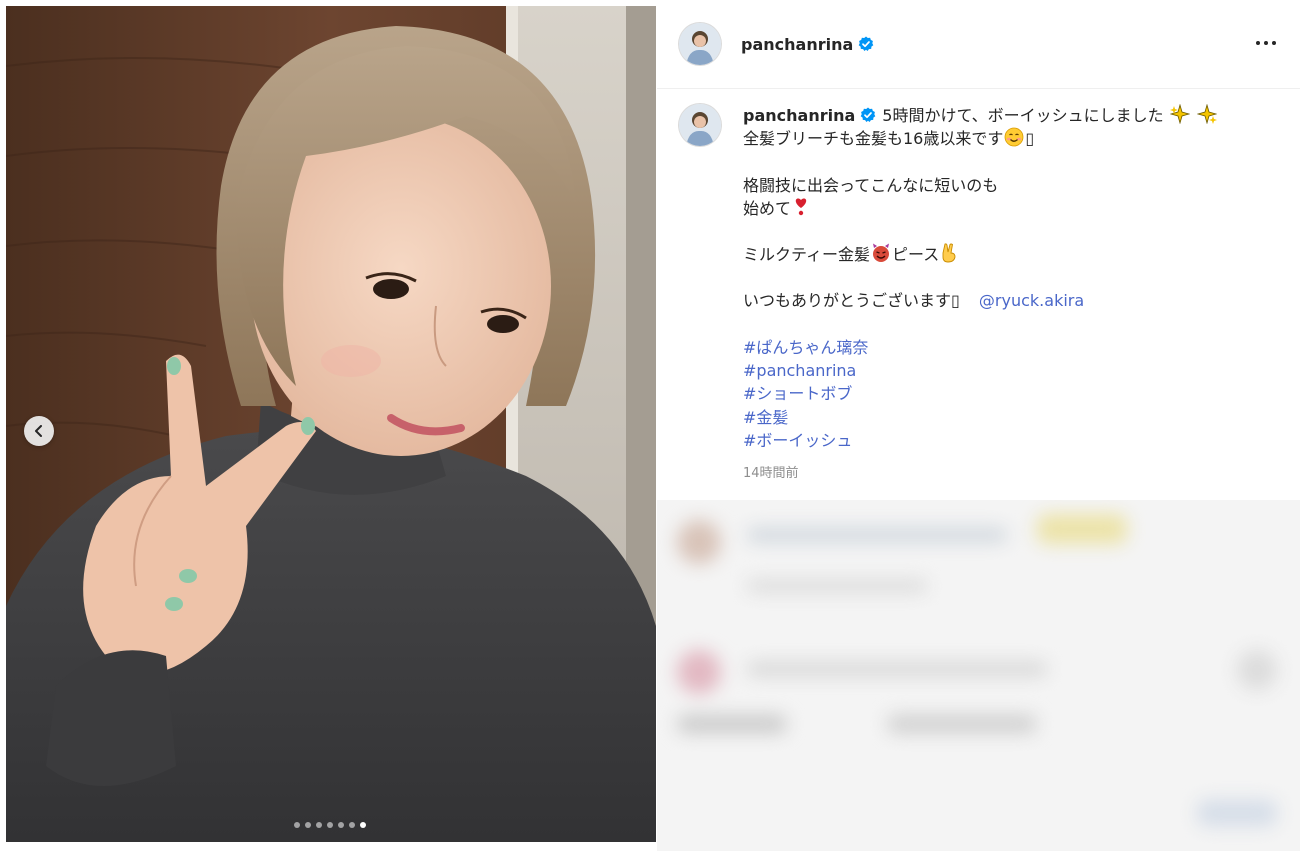  Describe the element at coordinates (873, 139) in the screenshot. I see `caption-line-2: 全髪ブリーチも金髪も16歳以来です` at that location.